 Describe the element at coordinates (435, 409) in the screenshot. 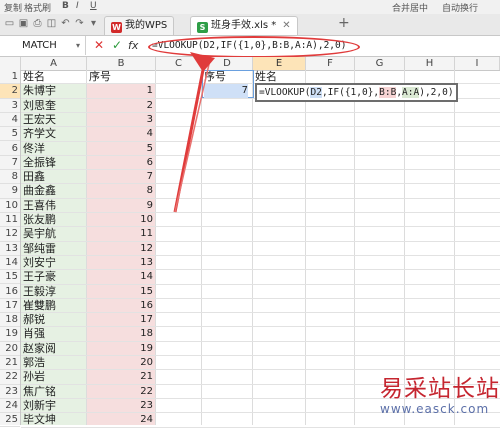

I see `watermark-url: www.easck.com` at that location.